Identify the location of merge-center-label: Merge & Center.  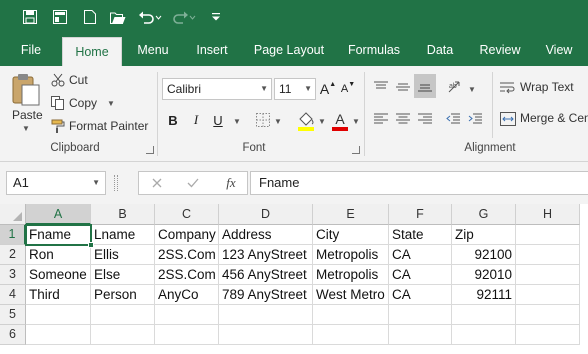
(554, 118).